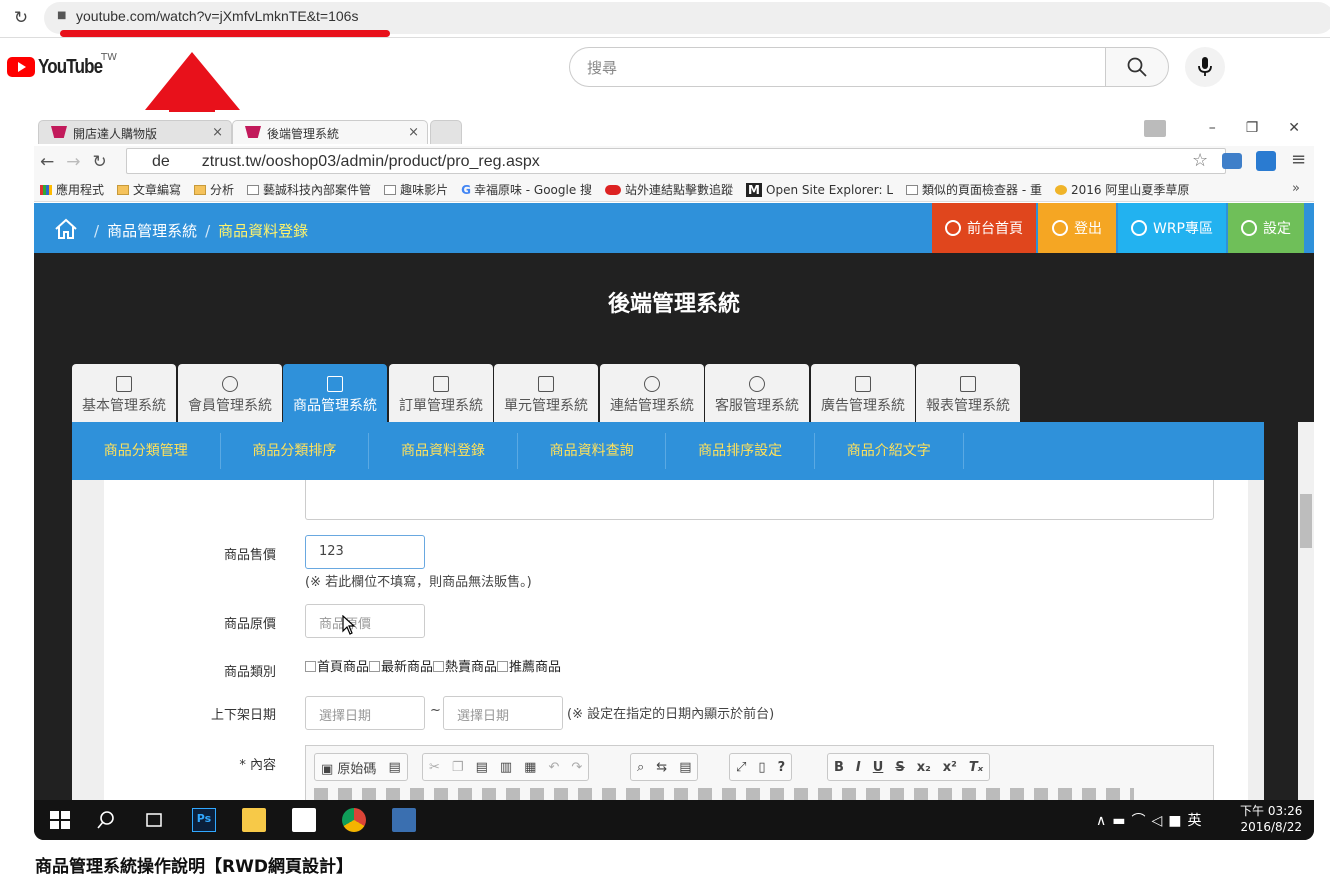  I want to click on wifi-icon: ⌒, so click(1141, 821).